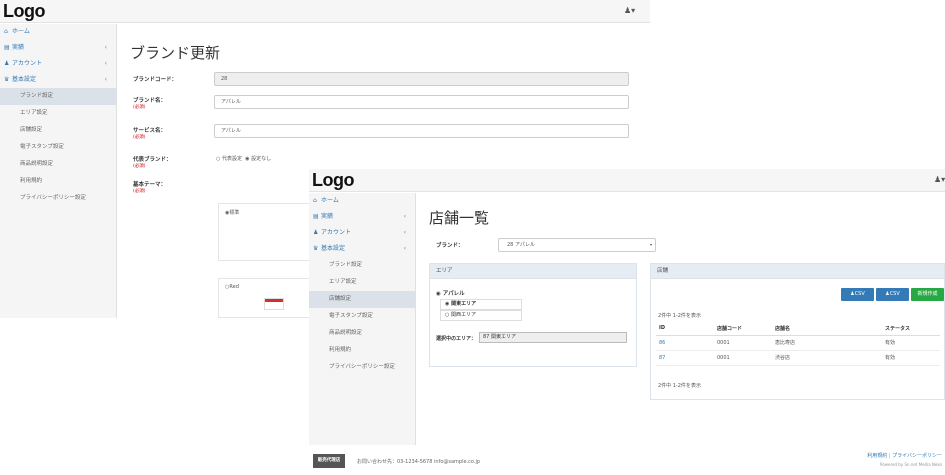 The width and height of the screenshot is (945, 475). I want to click on red-theme-preview, so click(274, 304).